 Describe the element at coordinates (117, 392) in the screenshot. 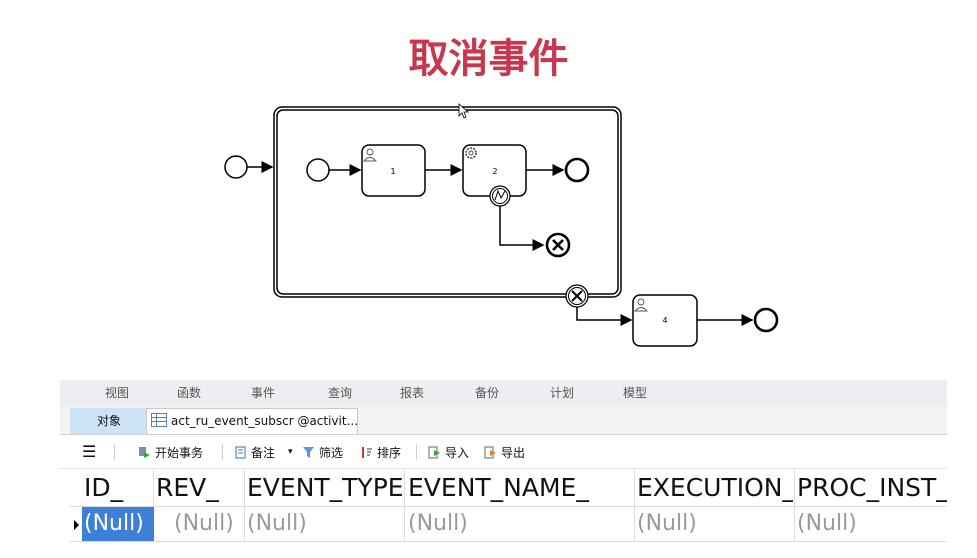

I see `menu-view: 视图` at that location.